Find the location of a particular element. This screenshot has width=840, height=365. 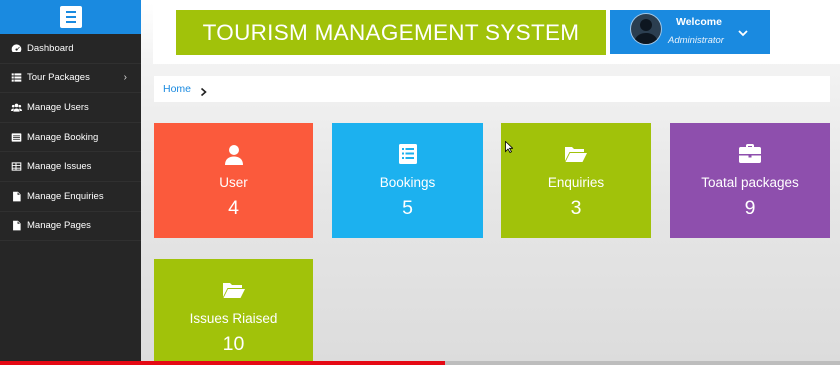

stat-tile-issues: Issues Riaised 10 is located at coordinates (233, 312).